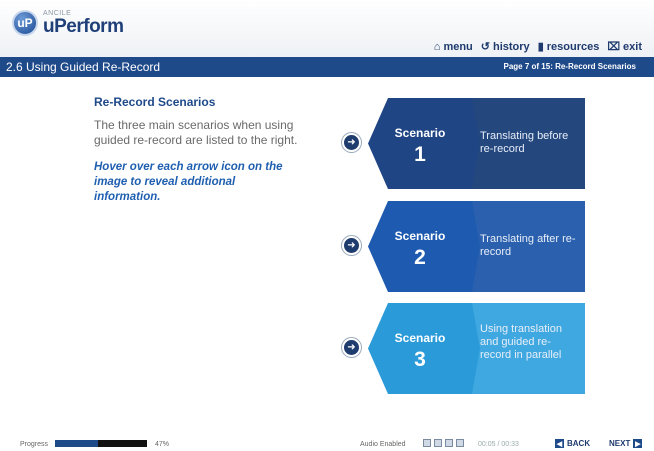 This screenshot has height=451, width=654. I want to click on logo: uP ANCILE uPerform, so click(68, 23).